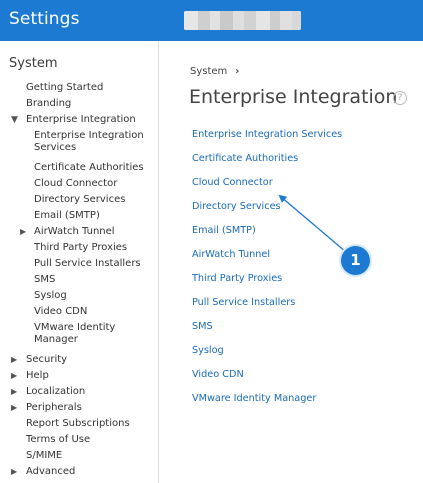  Describe the element at coordinates (267, 355) in the screenshot. I see `link-syslog: Syslog` at that location.